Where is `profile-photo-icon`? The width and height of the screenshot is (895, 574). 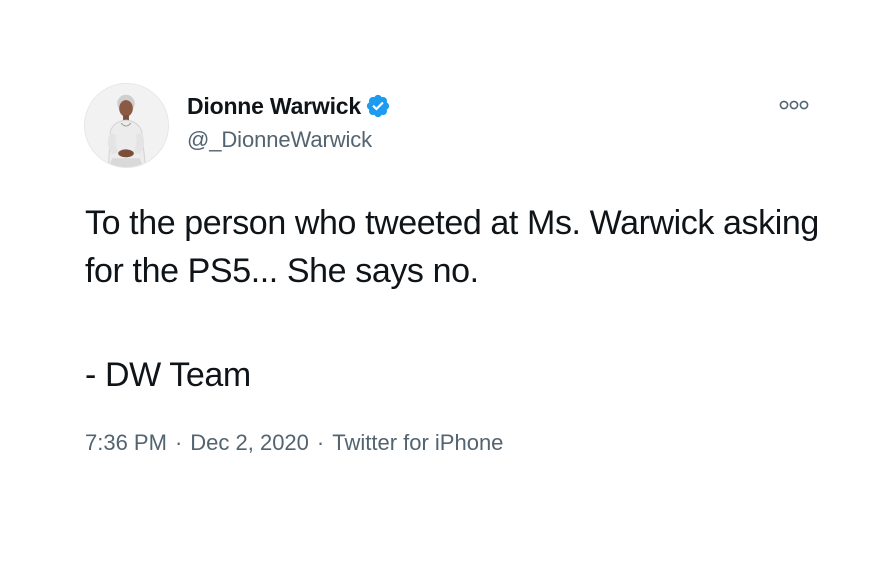
profile-photo-icon is located at coordinates (126, 125).